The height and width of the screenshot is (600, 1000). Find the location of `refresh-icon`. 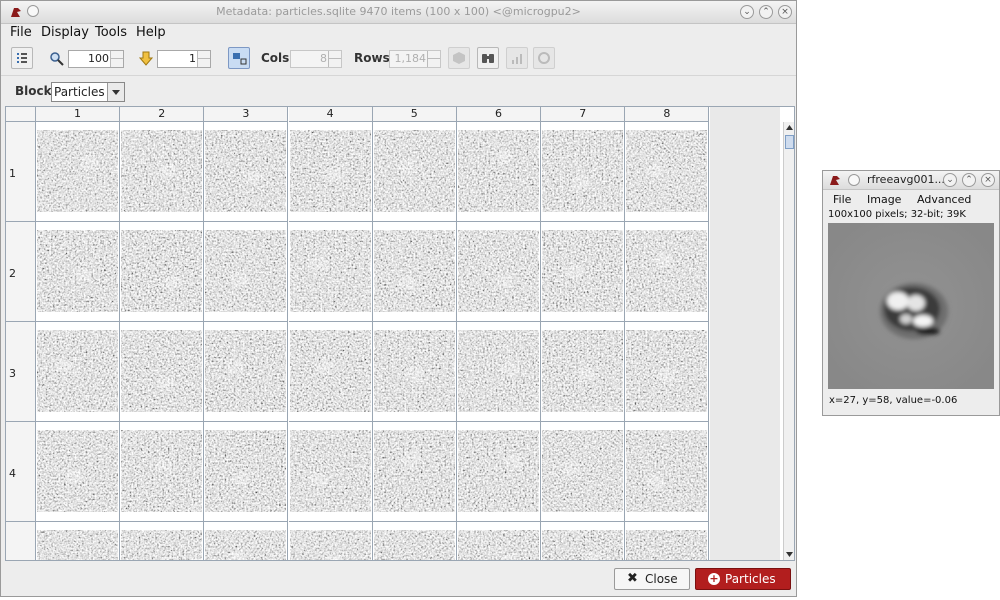

refresh-icon is located at coordinates (544, 58).